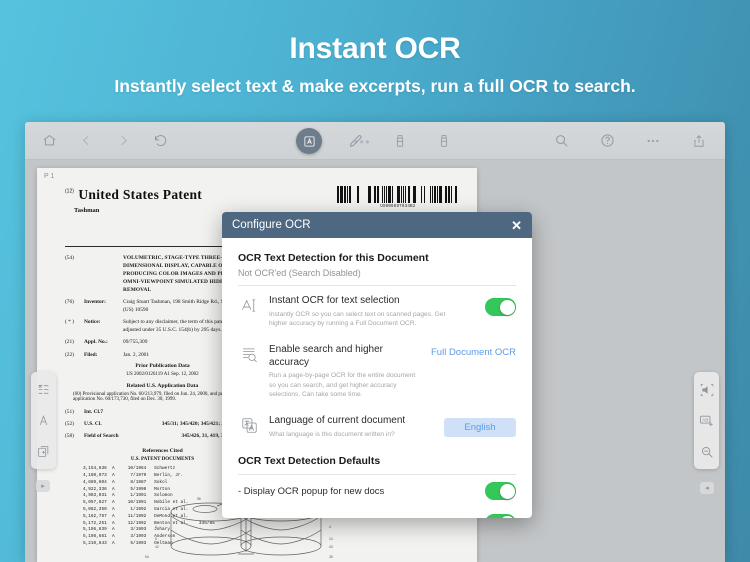  I want to click on patent-field-number: (21), so click(69, 342).